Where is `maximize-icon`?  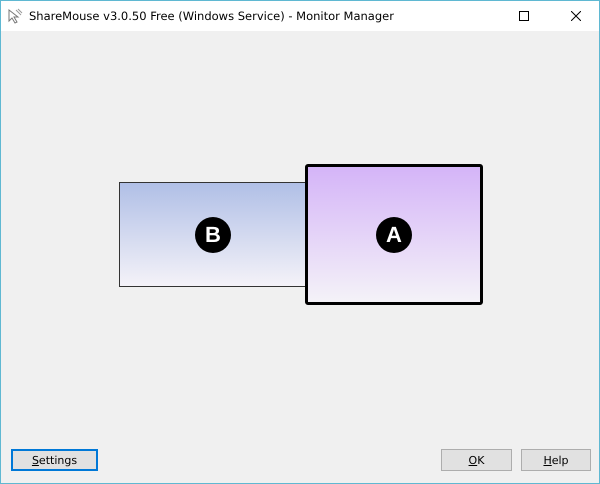 maximize-icon is located at coordinates (524, 16).